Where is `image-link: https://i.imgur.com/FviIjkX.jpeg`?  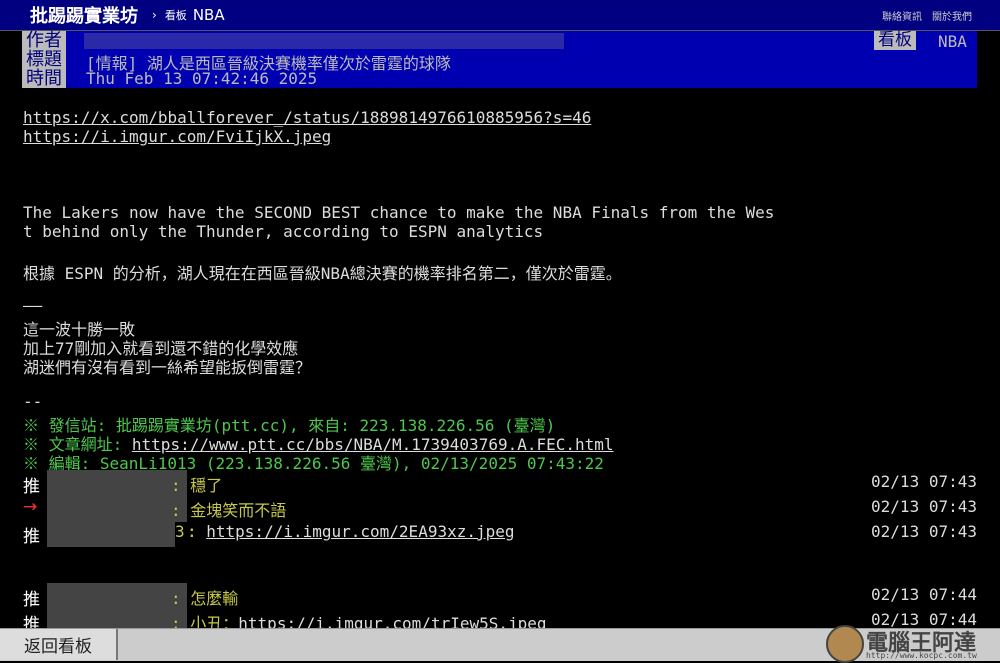
image-link: https://i.imgur.com/FviIjkX.jpeg is located at coordinates (177, 136).